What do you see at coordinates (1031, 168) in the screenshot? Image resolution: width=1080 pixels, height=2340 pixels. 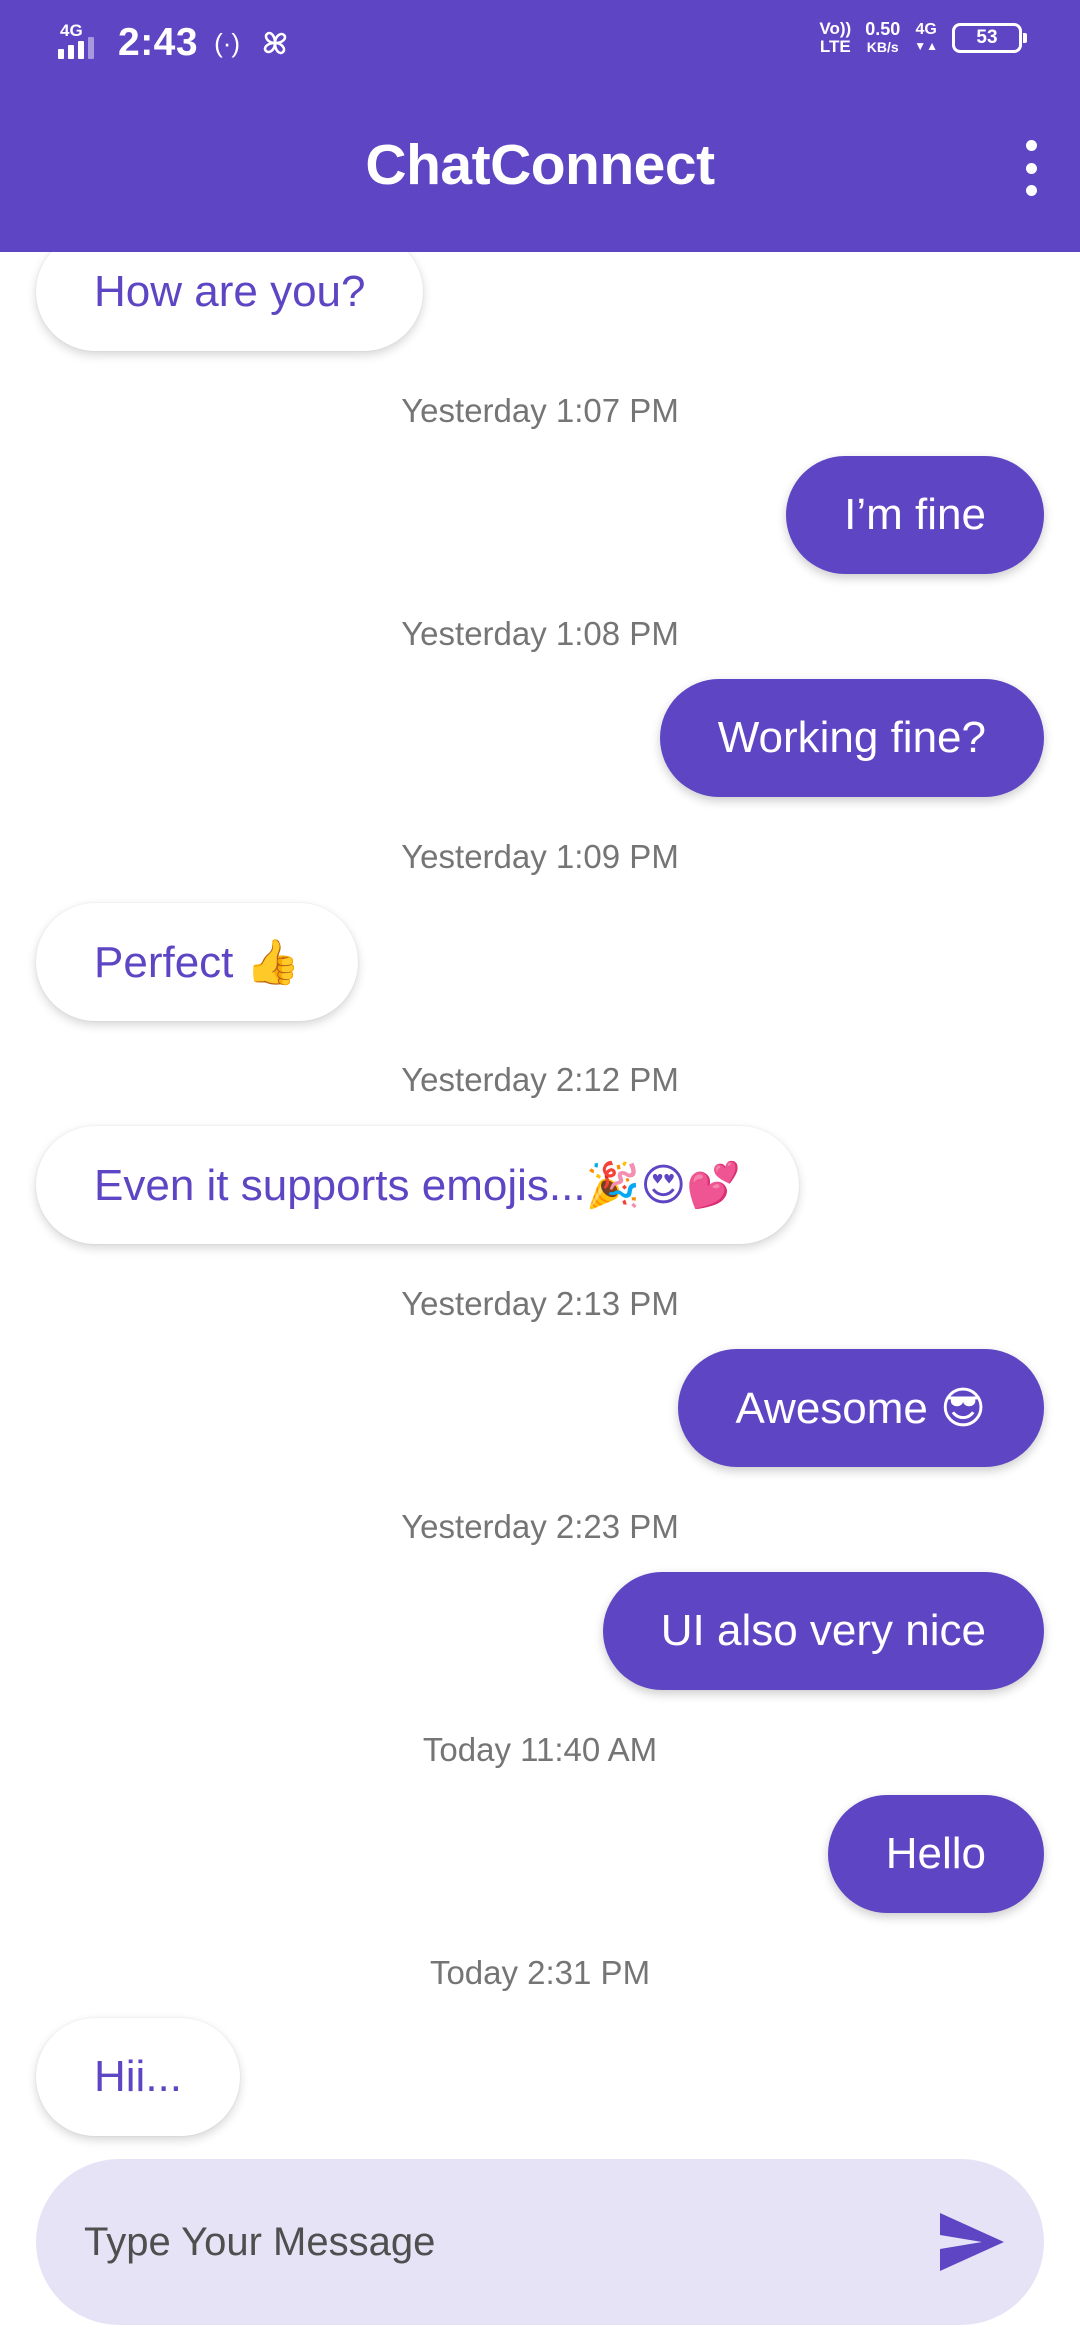 I see `more-vert-icon` at bounding box center [1031, 168].